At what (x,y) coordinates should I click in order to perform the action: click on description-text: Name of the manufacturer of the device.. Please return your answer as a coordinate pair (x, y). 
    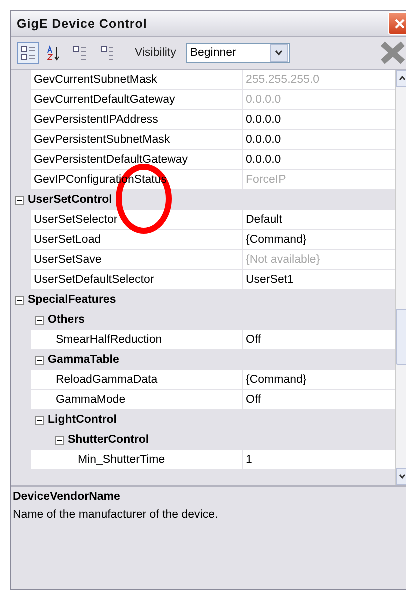
    Looking at the image, I should click on (116, 515).